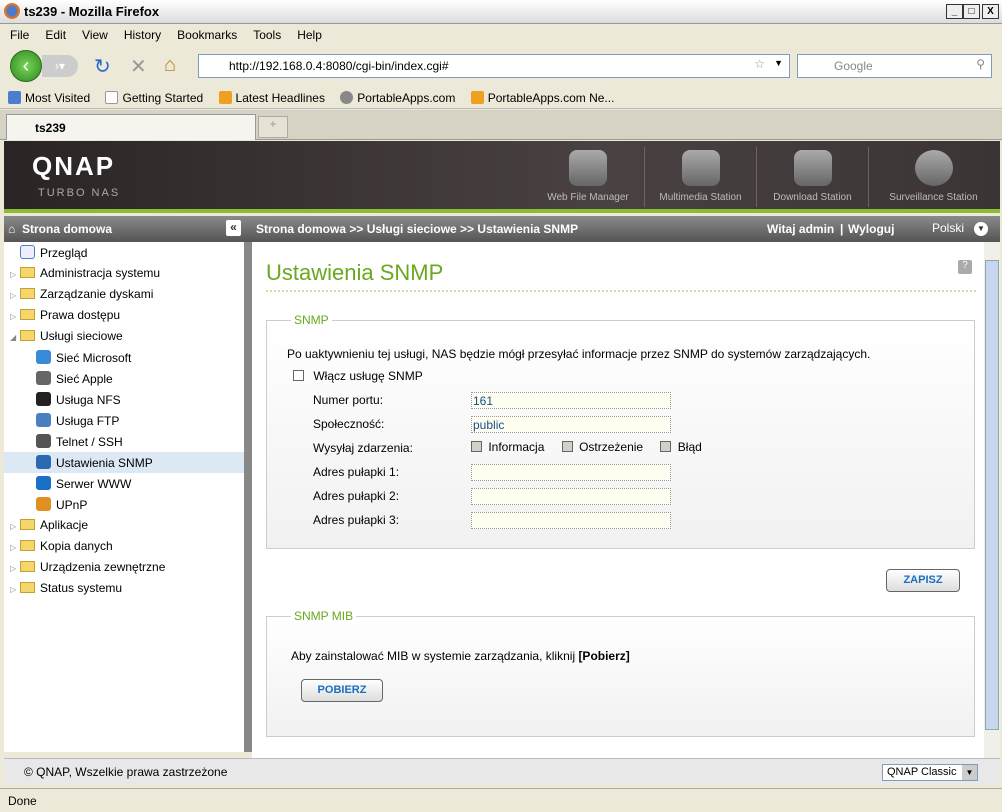 The width and height of the screenshot is (1002, 812). What do you see at coordinates (112, 97) in the screenshot?
I see `page-icon` at bounding box center [112, 97].